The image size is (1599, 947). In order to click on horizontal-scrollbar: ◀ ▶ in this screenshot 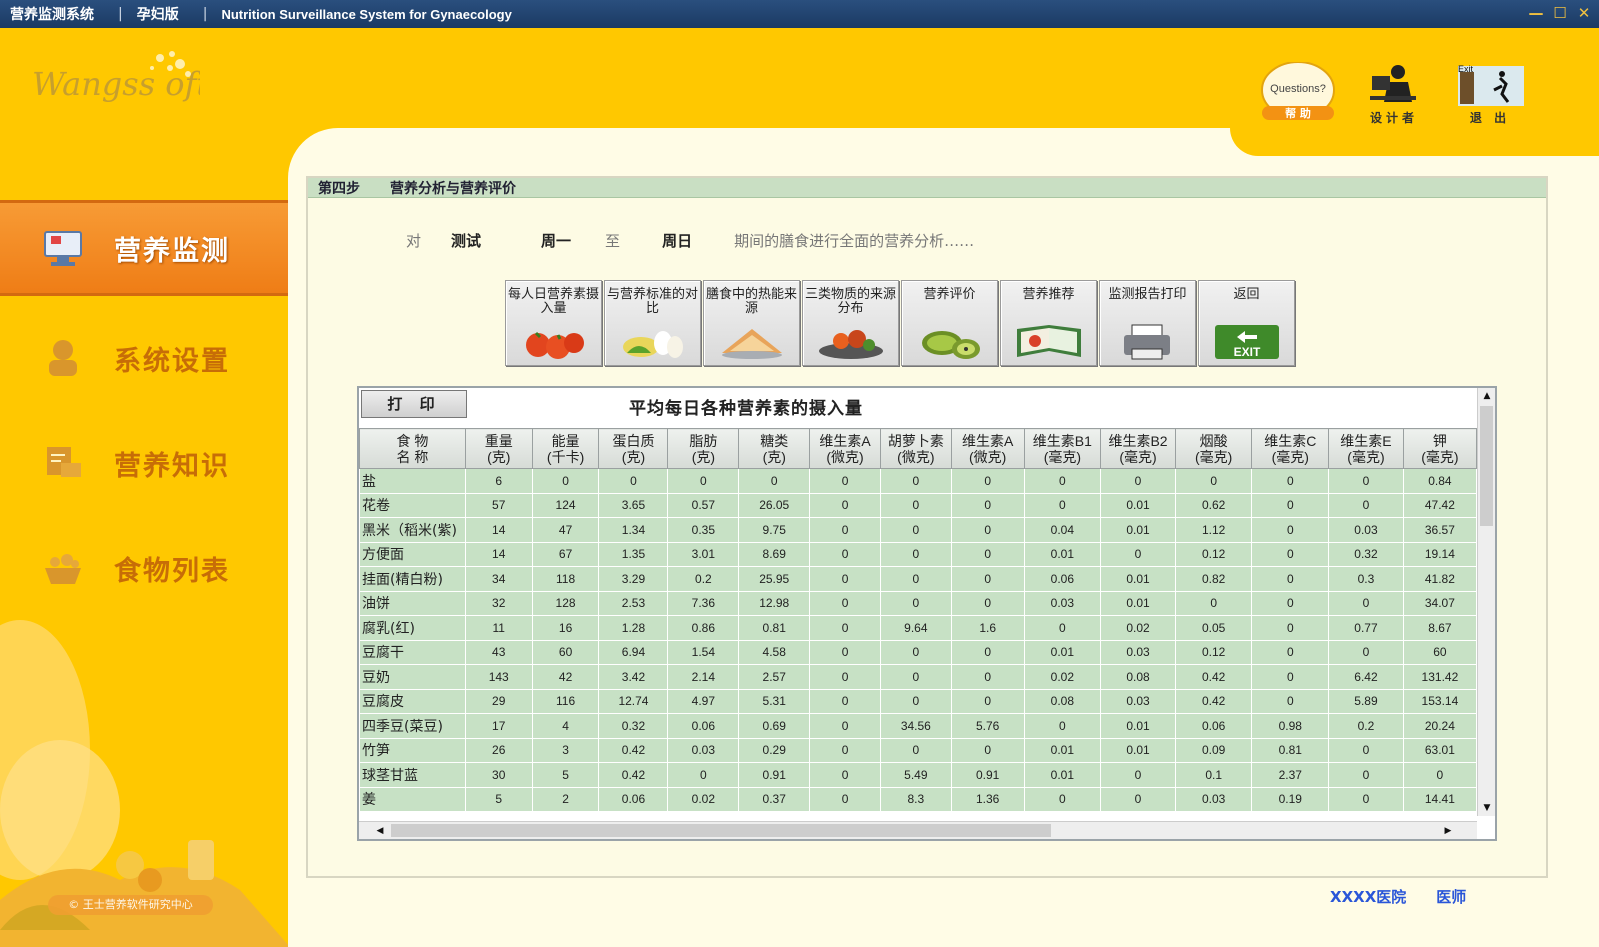, I will do `click(918, 830)`.